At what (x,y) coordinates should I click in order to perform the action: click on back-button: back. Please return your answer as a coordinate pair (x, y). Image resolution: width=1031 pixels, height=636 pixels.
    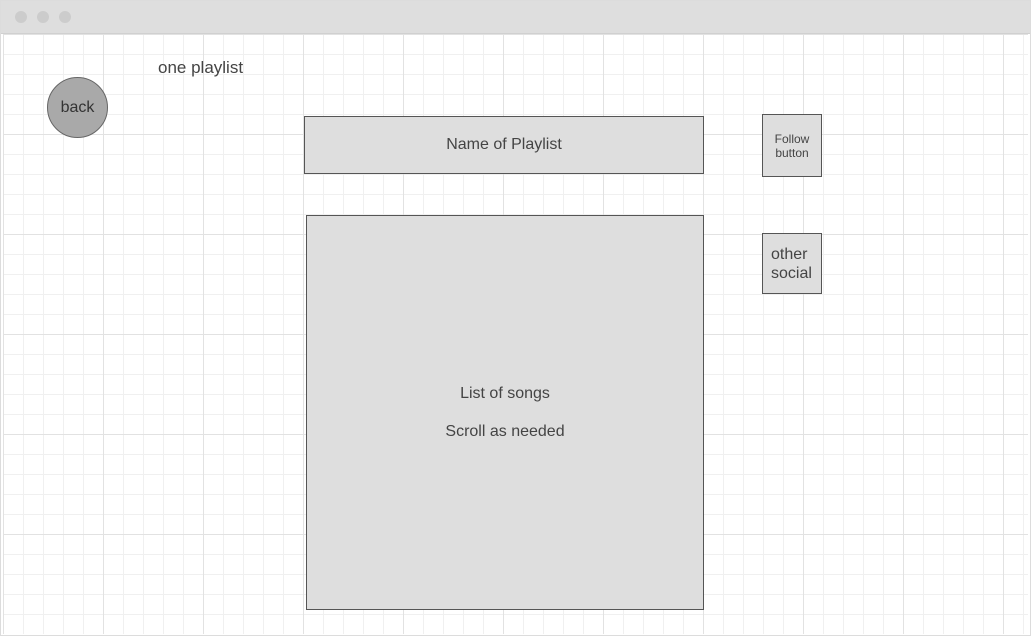
    Looking at the image, I should click on (77, 107).